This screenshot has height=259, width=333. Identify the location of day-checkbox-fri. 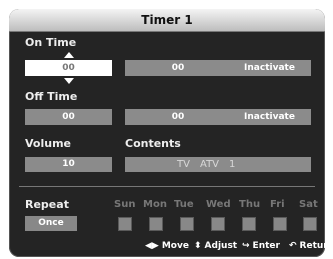
(280, 224).